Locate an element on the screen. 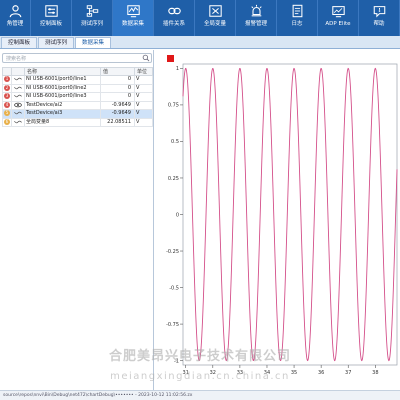 This screenshot has height=400, width=400. table-row: 6 全局变量8 22.08511 V is located at coordinates (77, 122).